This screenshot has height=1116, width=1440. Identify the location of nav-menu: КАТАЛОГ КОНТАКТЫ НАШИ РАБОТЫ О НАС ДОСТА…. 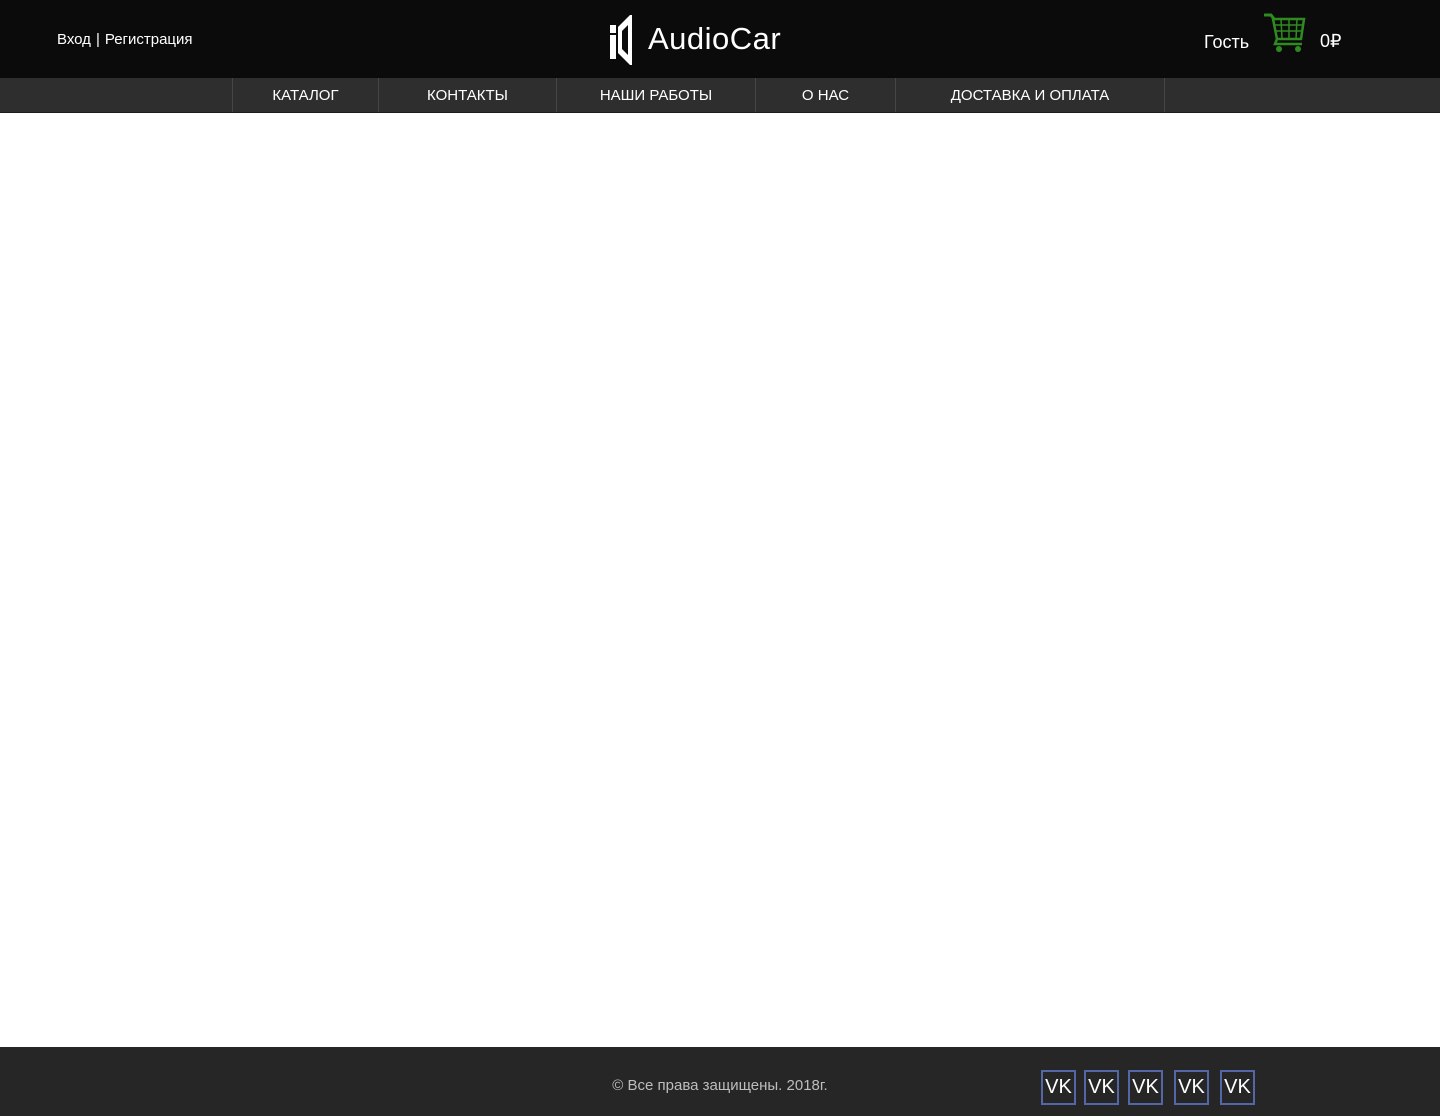
(698, 95).